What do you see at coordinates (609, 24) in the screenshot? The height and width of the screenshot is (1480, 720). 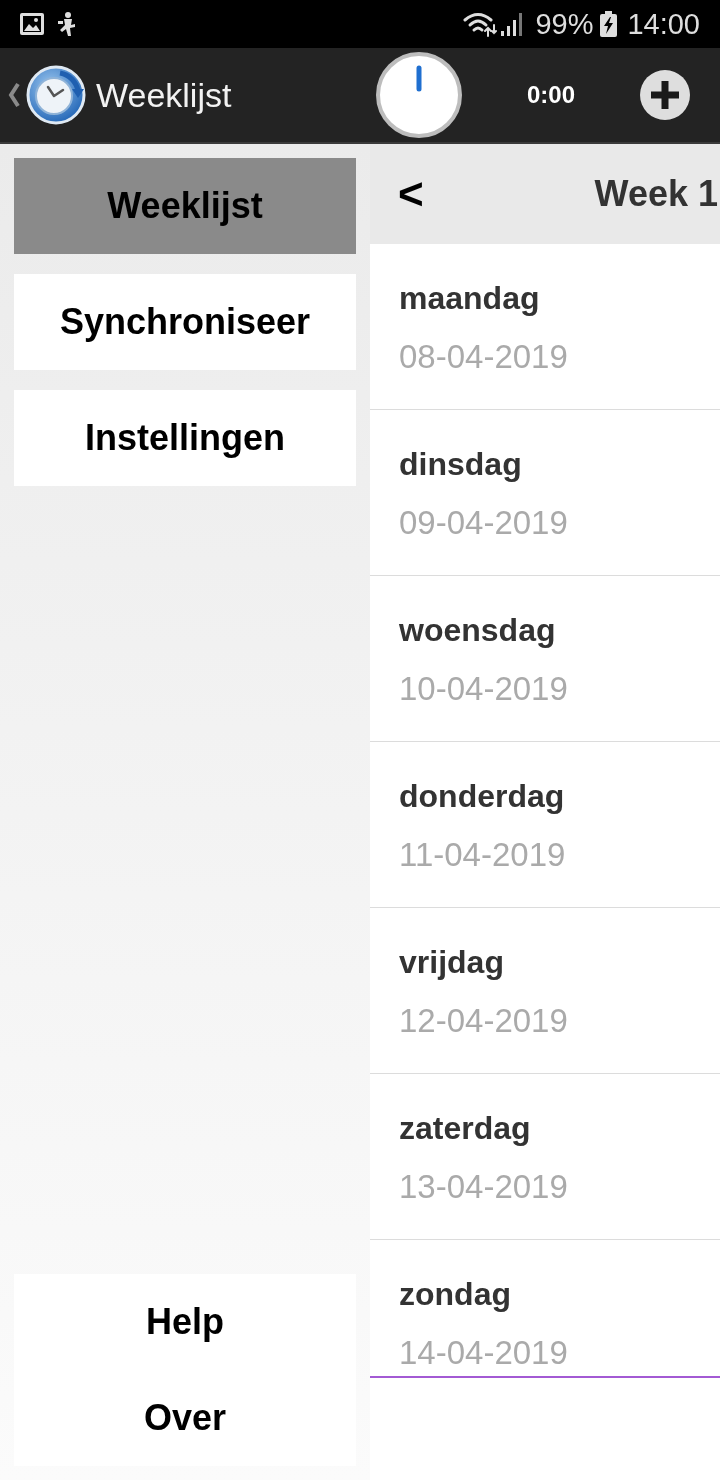 I see `battery-icon` at bounding box center [609, 24].